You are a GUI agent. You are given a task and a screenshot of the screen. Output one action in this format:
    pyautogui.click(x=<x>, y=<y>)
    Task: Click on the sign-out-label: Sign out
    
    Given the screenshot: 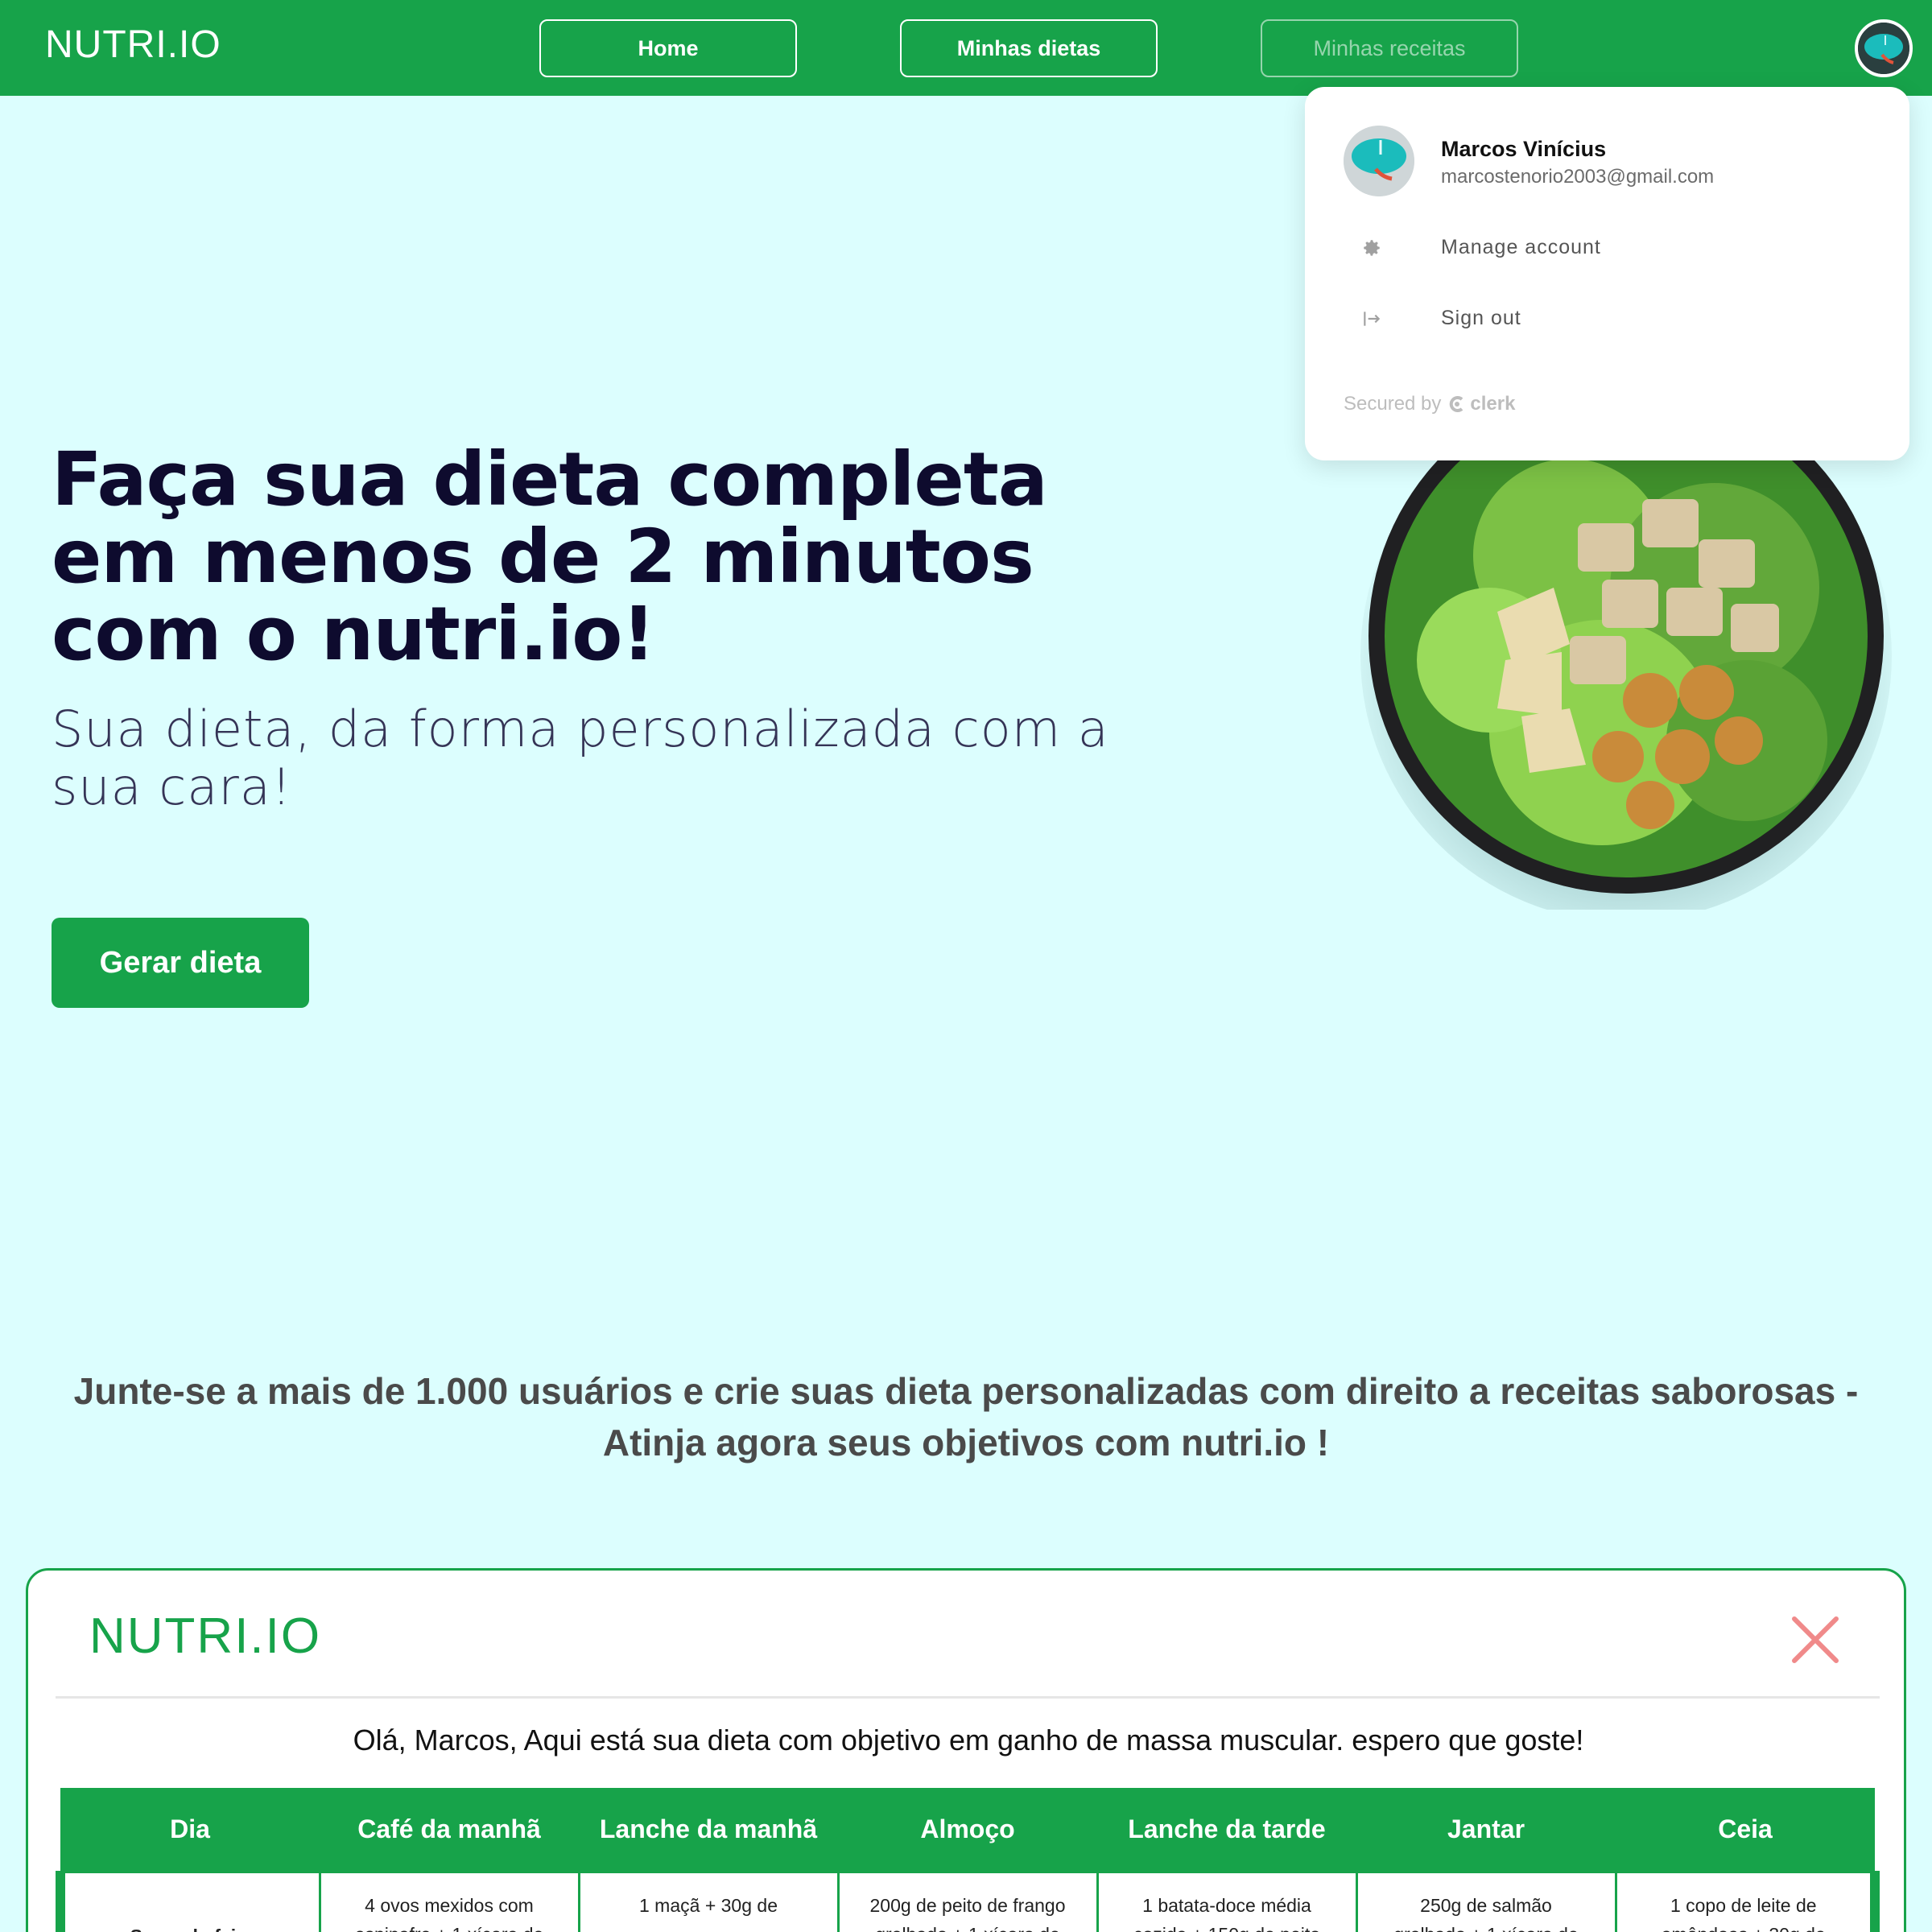 What is the action you would take?
    pyautogui.click(x=1481, y=318)
    